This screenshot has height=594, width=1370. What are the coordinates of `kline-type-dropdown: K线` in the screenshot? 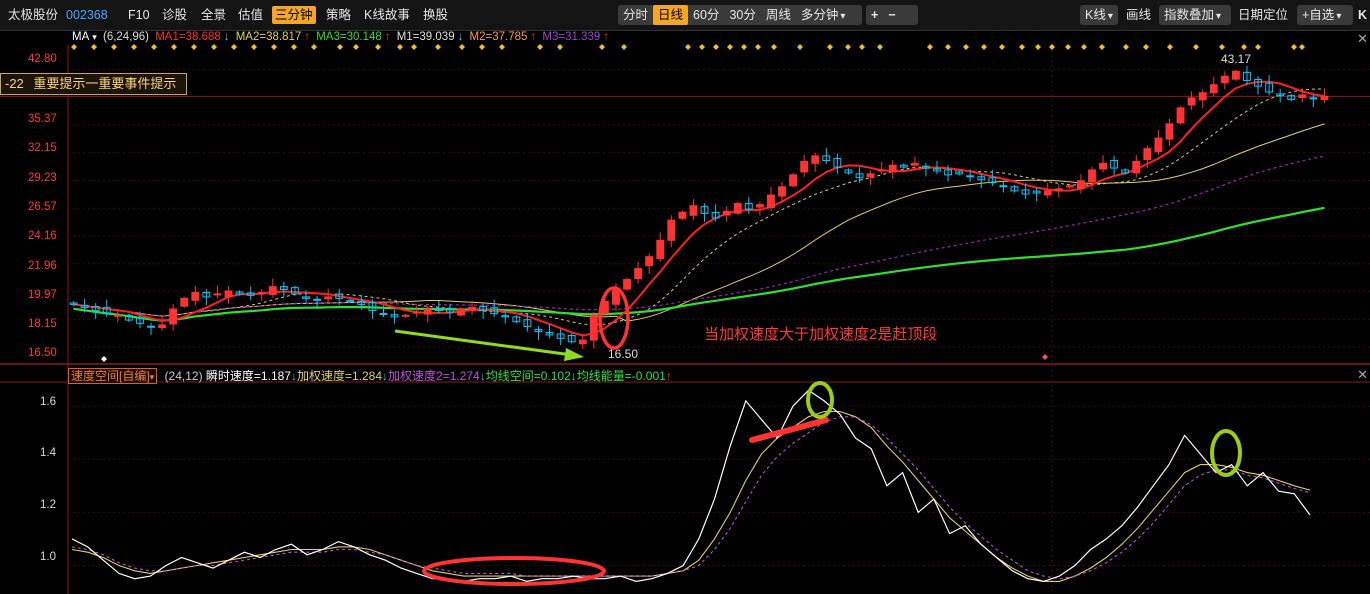 It's located at (1099, 16).